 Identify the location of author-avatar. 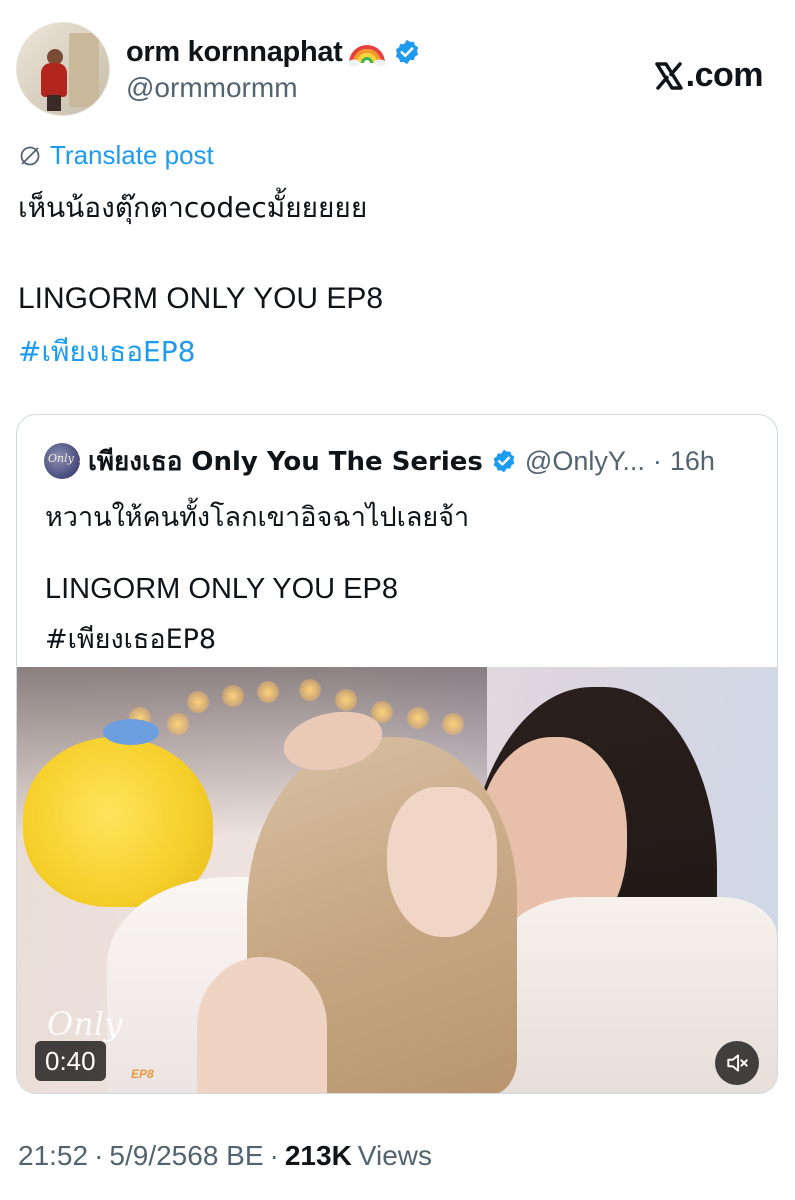
(63, 69).